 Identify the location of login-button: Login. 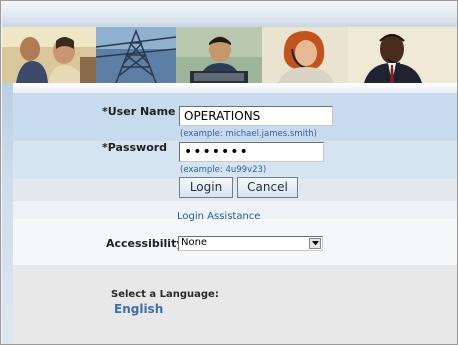
(206, 187).